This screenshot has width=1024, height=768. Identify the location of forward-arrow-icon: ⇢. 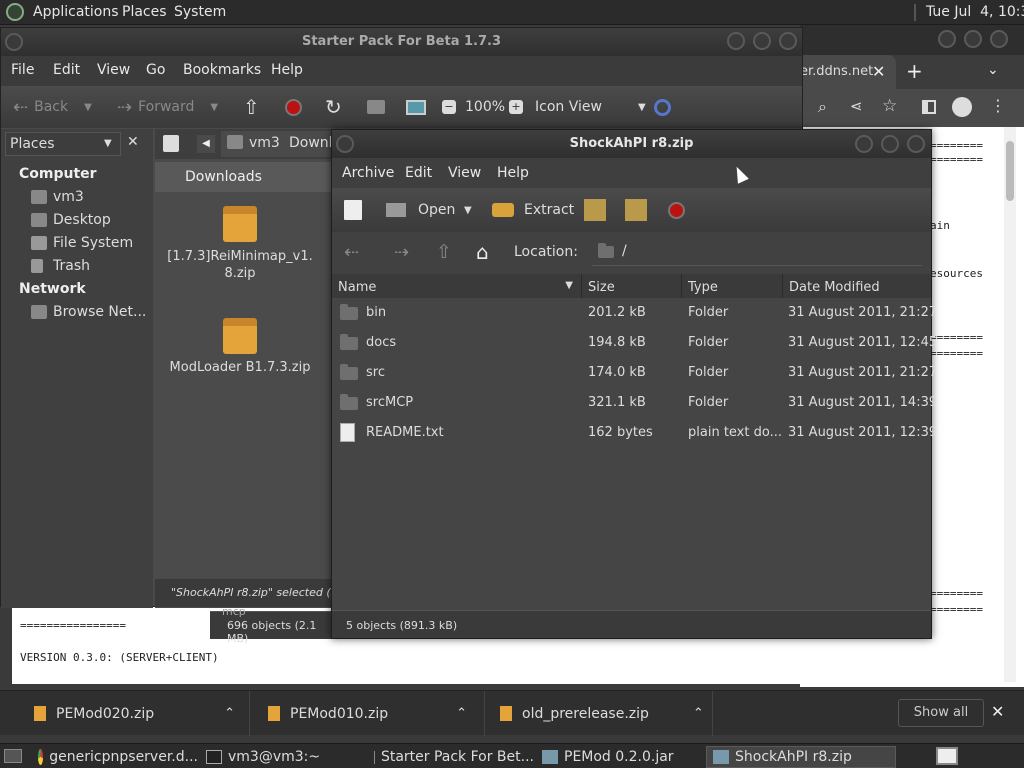
(401, 252).